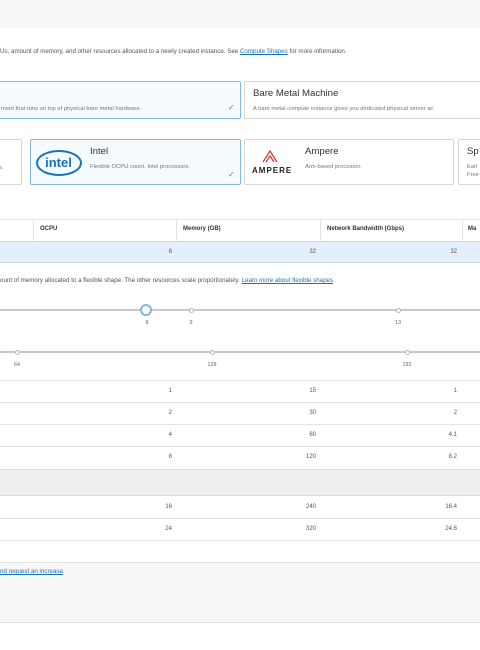 The width and height of the screenshot is (480, 650). What do you see at coordinates (170, 457) in the screenshot?
I see `ocpu-cell: 8` at bounding box center [170, 457].